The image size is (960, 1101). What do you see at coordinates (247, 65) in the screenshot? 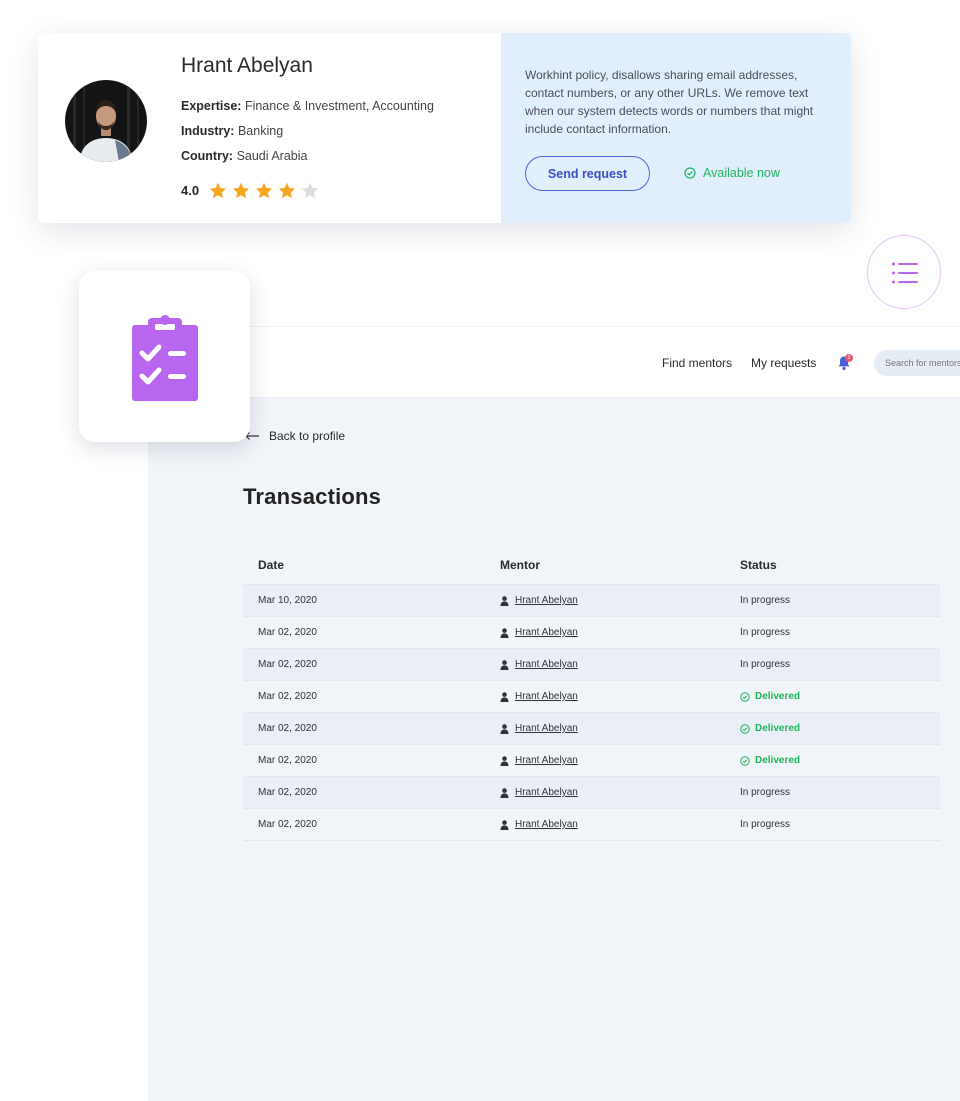
I see `mentor-name: Hrant Abelyan` at bounding box center [247, 65].